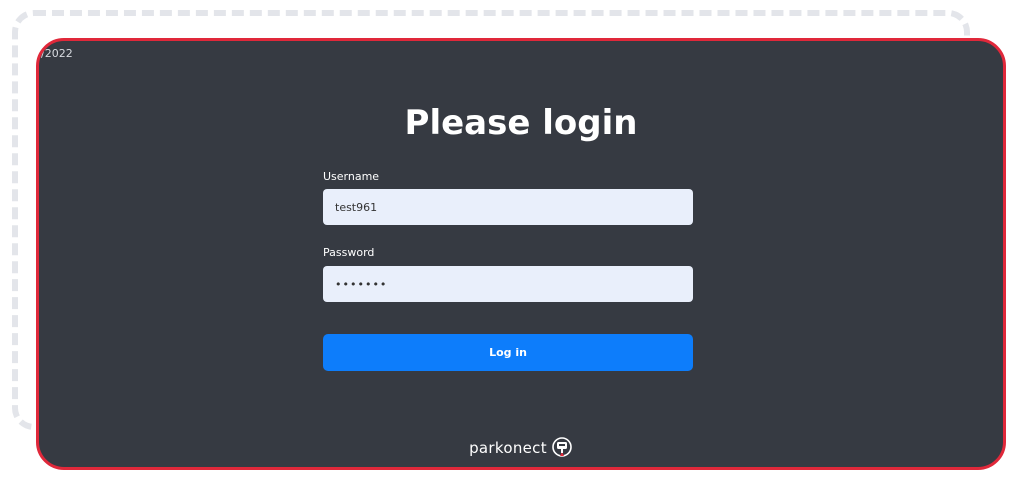 Image resolution: width=1024 pixels, height=479 pixels. What do you see at coordinates (351, 176) in the screenshot?
I see `username-label: Username` at bounding box center [351, 176].